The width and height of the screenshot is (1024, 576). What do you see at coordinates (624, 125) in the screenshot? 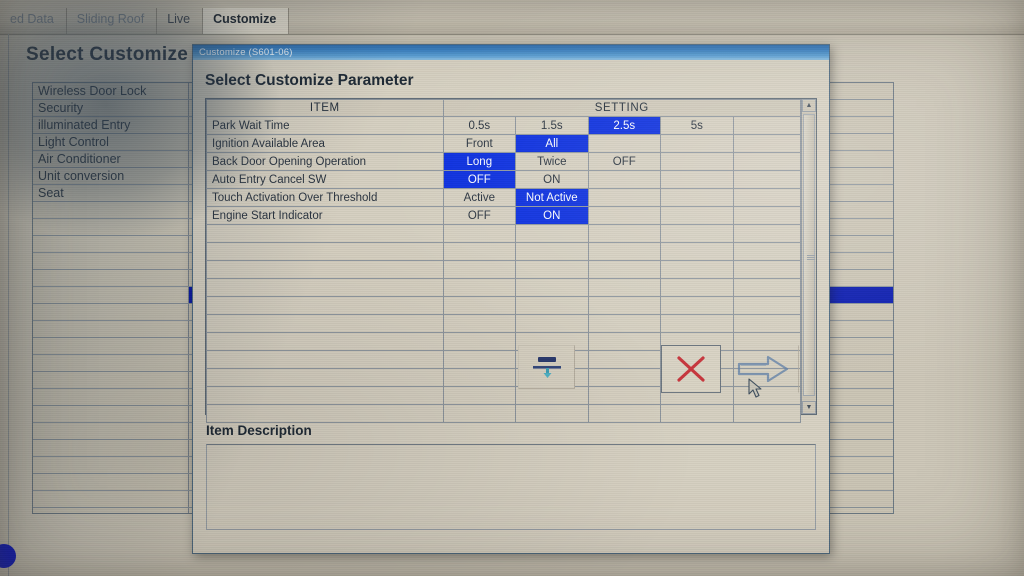
I see `setting-option-selected: 2.5s` at bounding box center [624, 125].